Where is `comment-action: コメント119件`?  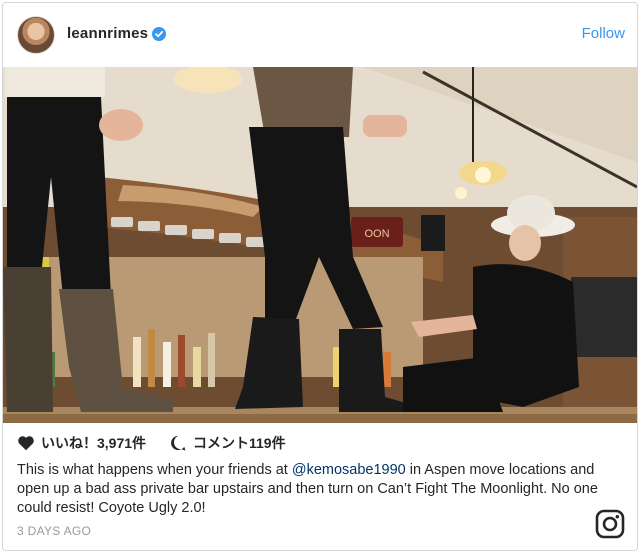
comment-action: コメント119件 is located at coordinates (227, 443).